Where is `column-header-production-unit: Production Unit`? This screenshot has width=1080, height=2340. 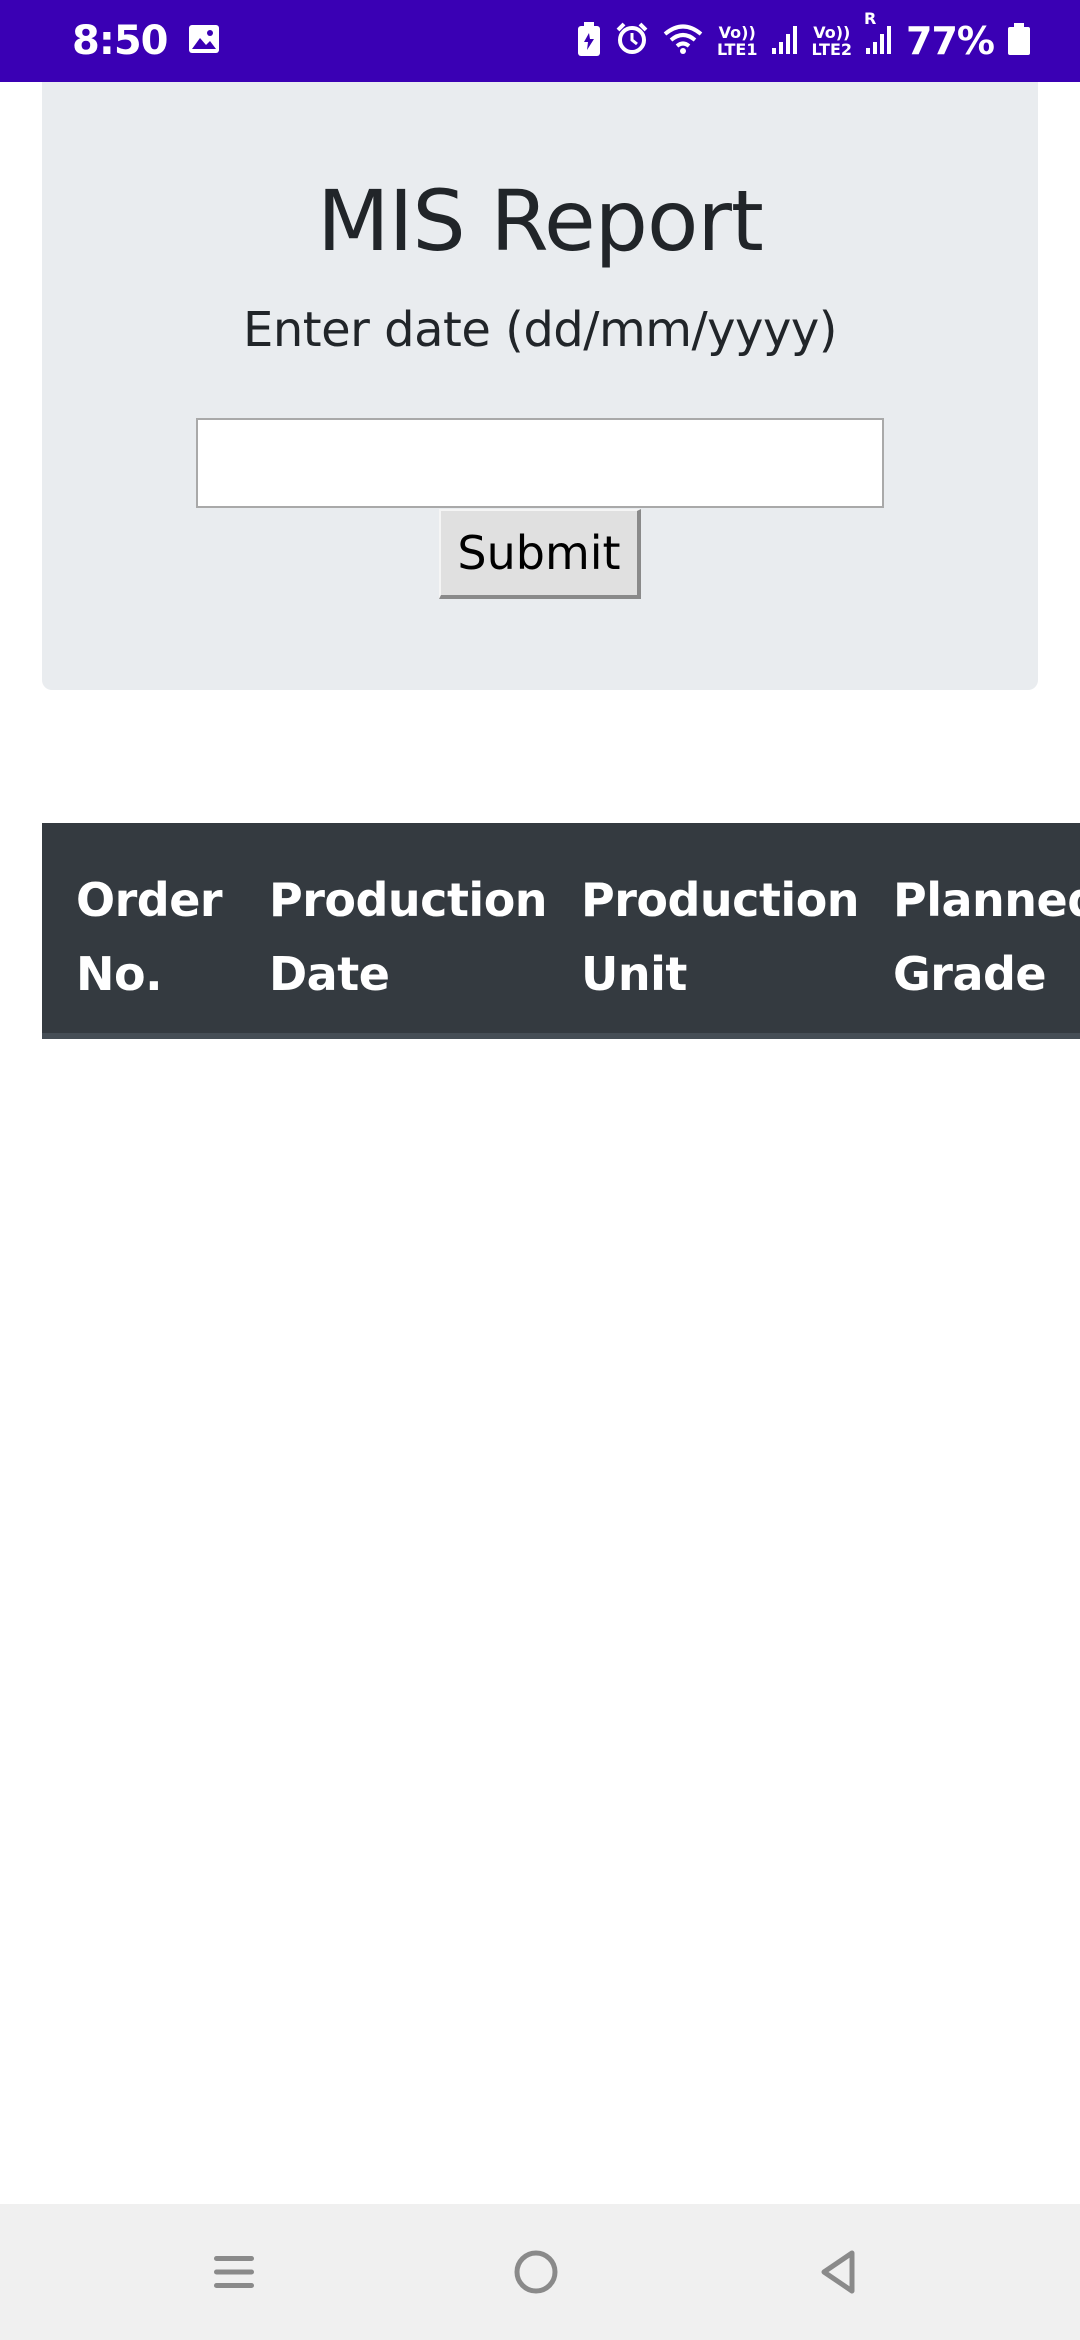 column-header-production-unit: Production Unit is located at coordinates (720, 937).